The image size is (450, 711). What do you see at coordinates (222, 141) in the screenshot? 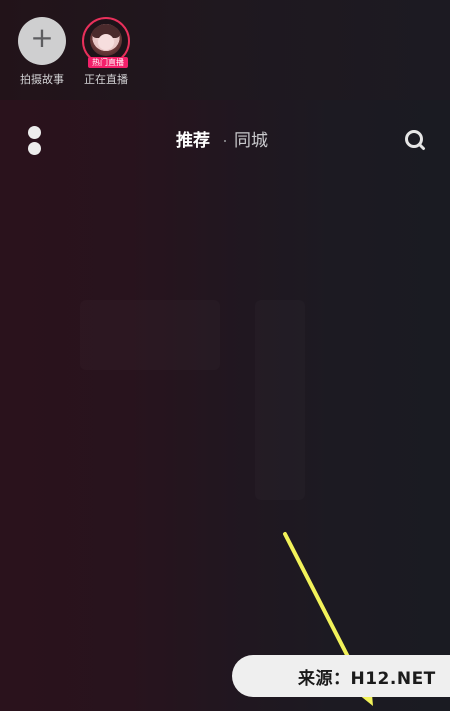
I see `feed-tabs: 推荐 同城` at bounding box center [222, 141].